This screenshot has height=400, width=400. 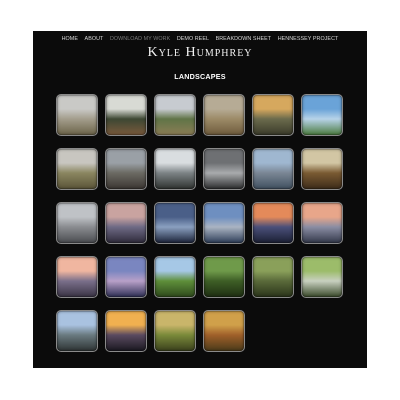 I want to click on gallery-thumbnail-storm-lake, so click(x=224, y=169).